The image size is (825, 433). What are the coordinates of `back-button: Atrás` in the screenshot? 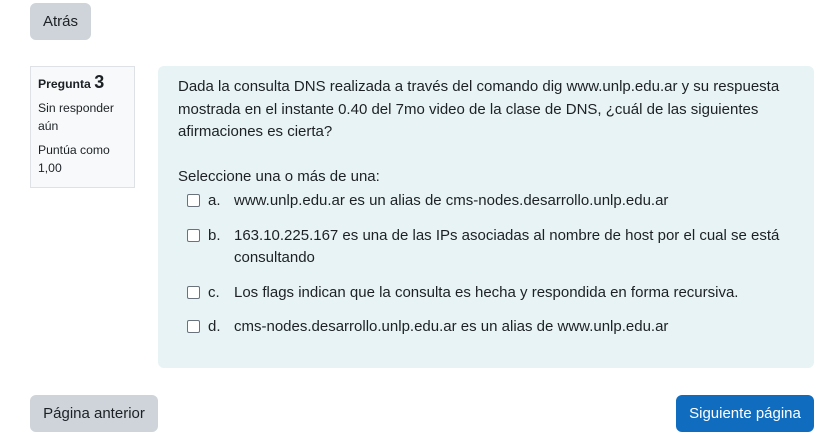 It's located at (60, 21).